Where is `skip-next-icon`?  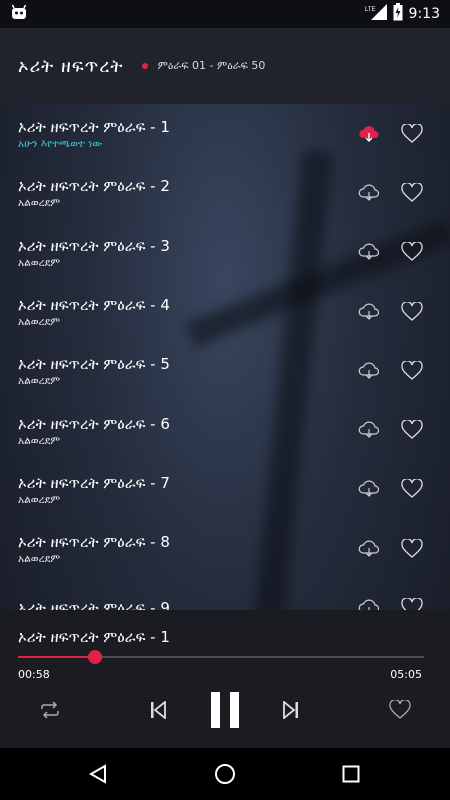
skip-next-icon is located at coordinates (291, 710).